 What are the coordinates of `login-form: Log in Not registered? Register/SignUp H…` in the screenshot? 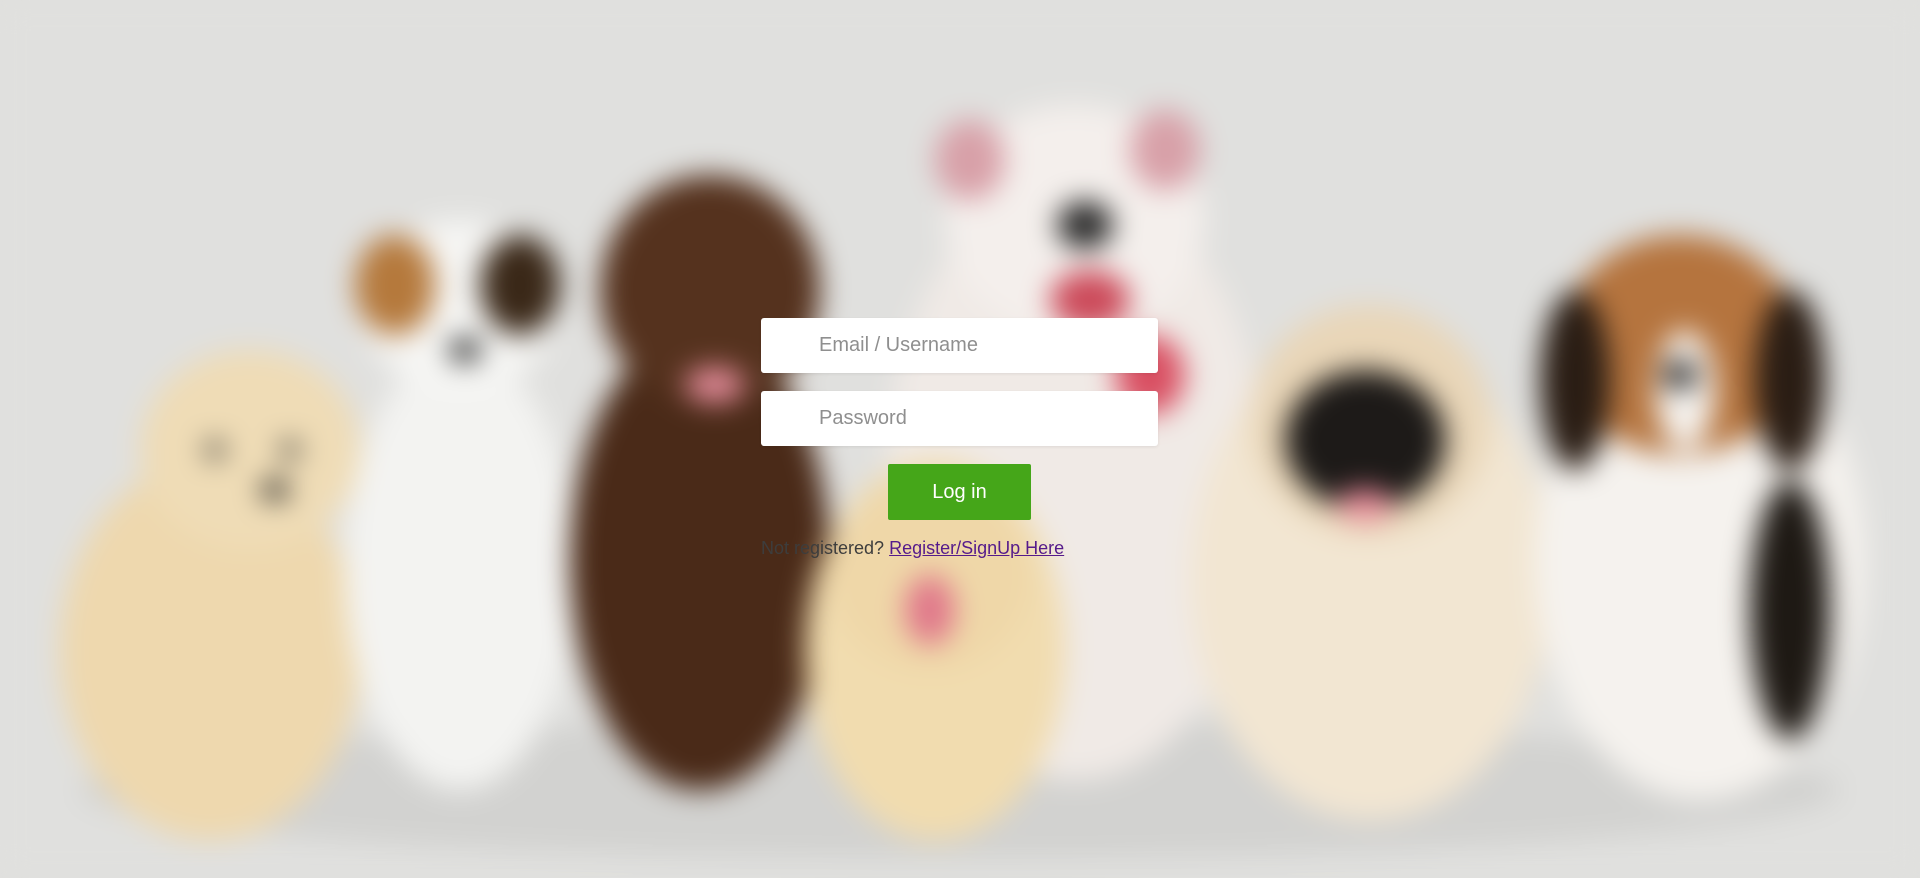 It's located at (959, 438).